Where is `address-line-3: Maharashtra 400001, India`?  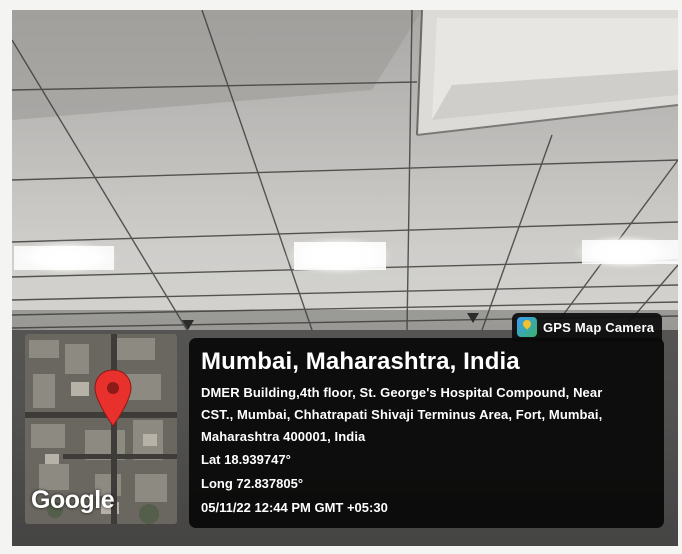 address-line-3: Maharashtra 400001, India is located at coordinates (283, 436).